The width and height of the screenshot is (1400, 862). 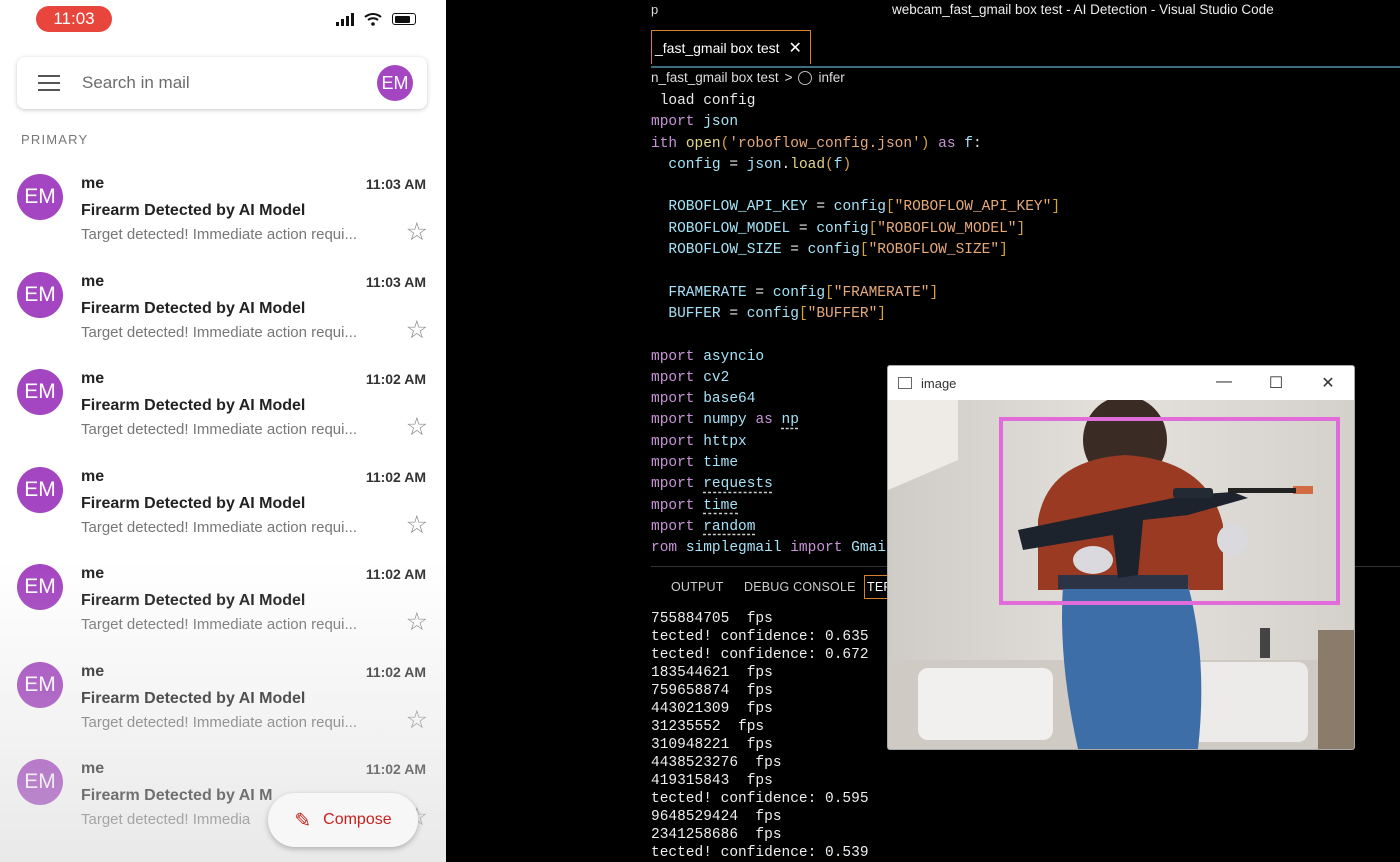 What do you see at coordinates (716, 817) in the screenshot?
I see `terminal-line: 9648529424 fps` at bounding box center [716, 817].